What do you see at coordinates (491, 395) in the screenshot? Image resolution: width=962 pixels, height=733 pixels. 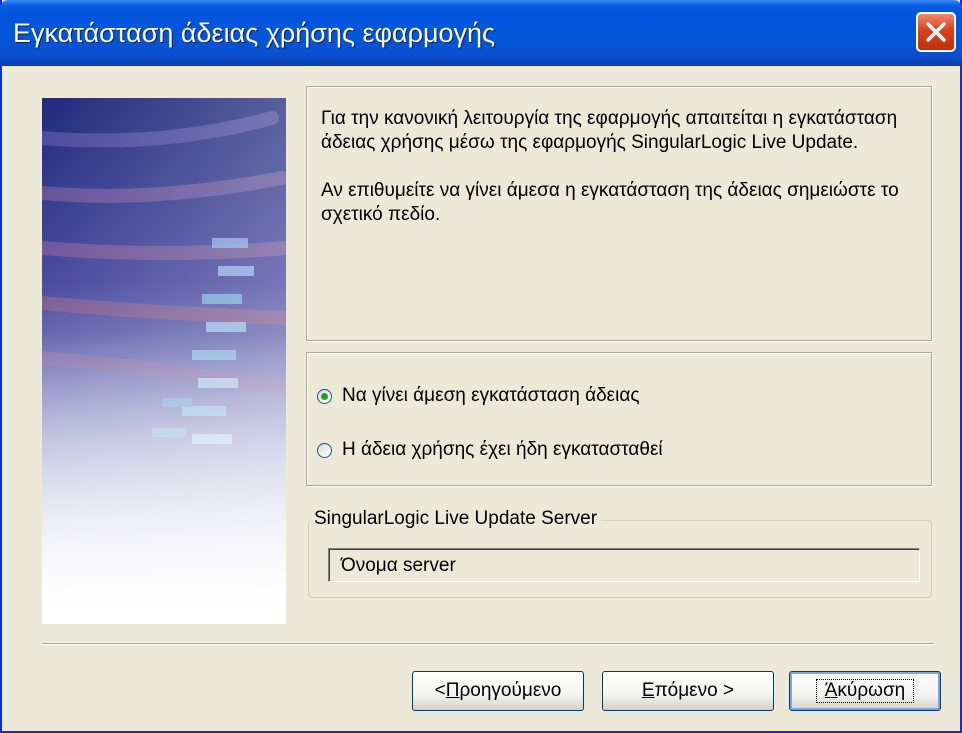 I see `option-install-now-label: Να γίνει άμεση εγκατάσταση άδειας` at bounding box center [491, 395].